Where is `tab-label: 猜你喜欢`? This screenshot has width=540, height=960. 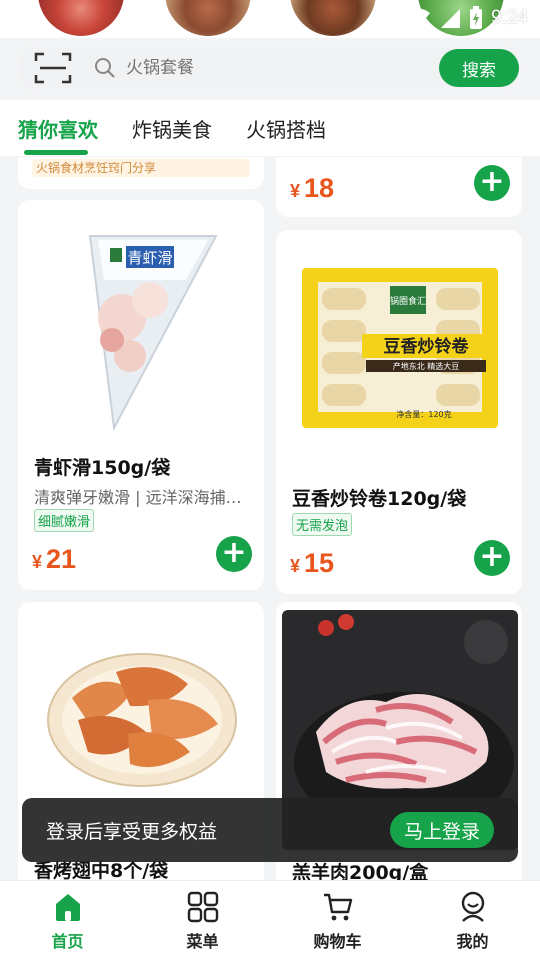 tab-label: 猜你喜欢 is located at coordinates (58, 130).